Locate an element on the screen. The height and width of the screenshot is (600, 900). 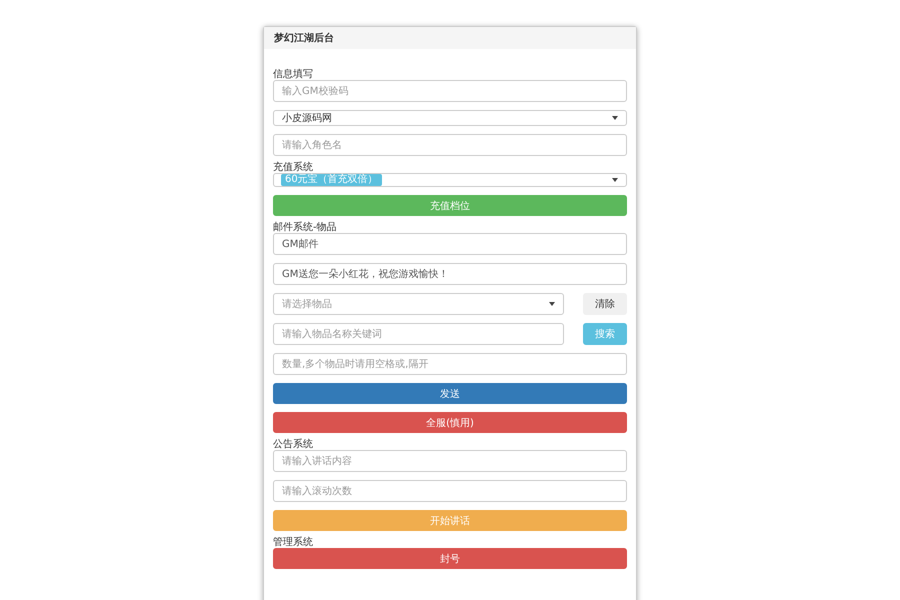
text-field: GM送您一朵小红花，祝您游戏愉快！ is located at coordinates (450, 274).